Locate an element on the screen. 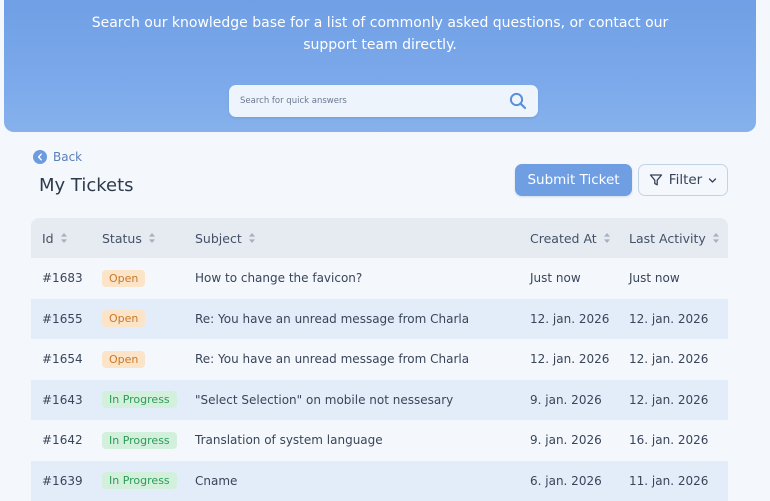  submit-ticket-button: Submit Ticket is located at coordinates (573, 180).